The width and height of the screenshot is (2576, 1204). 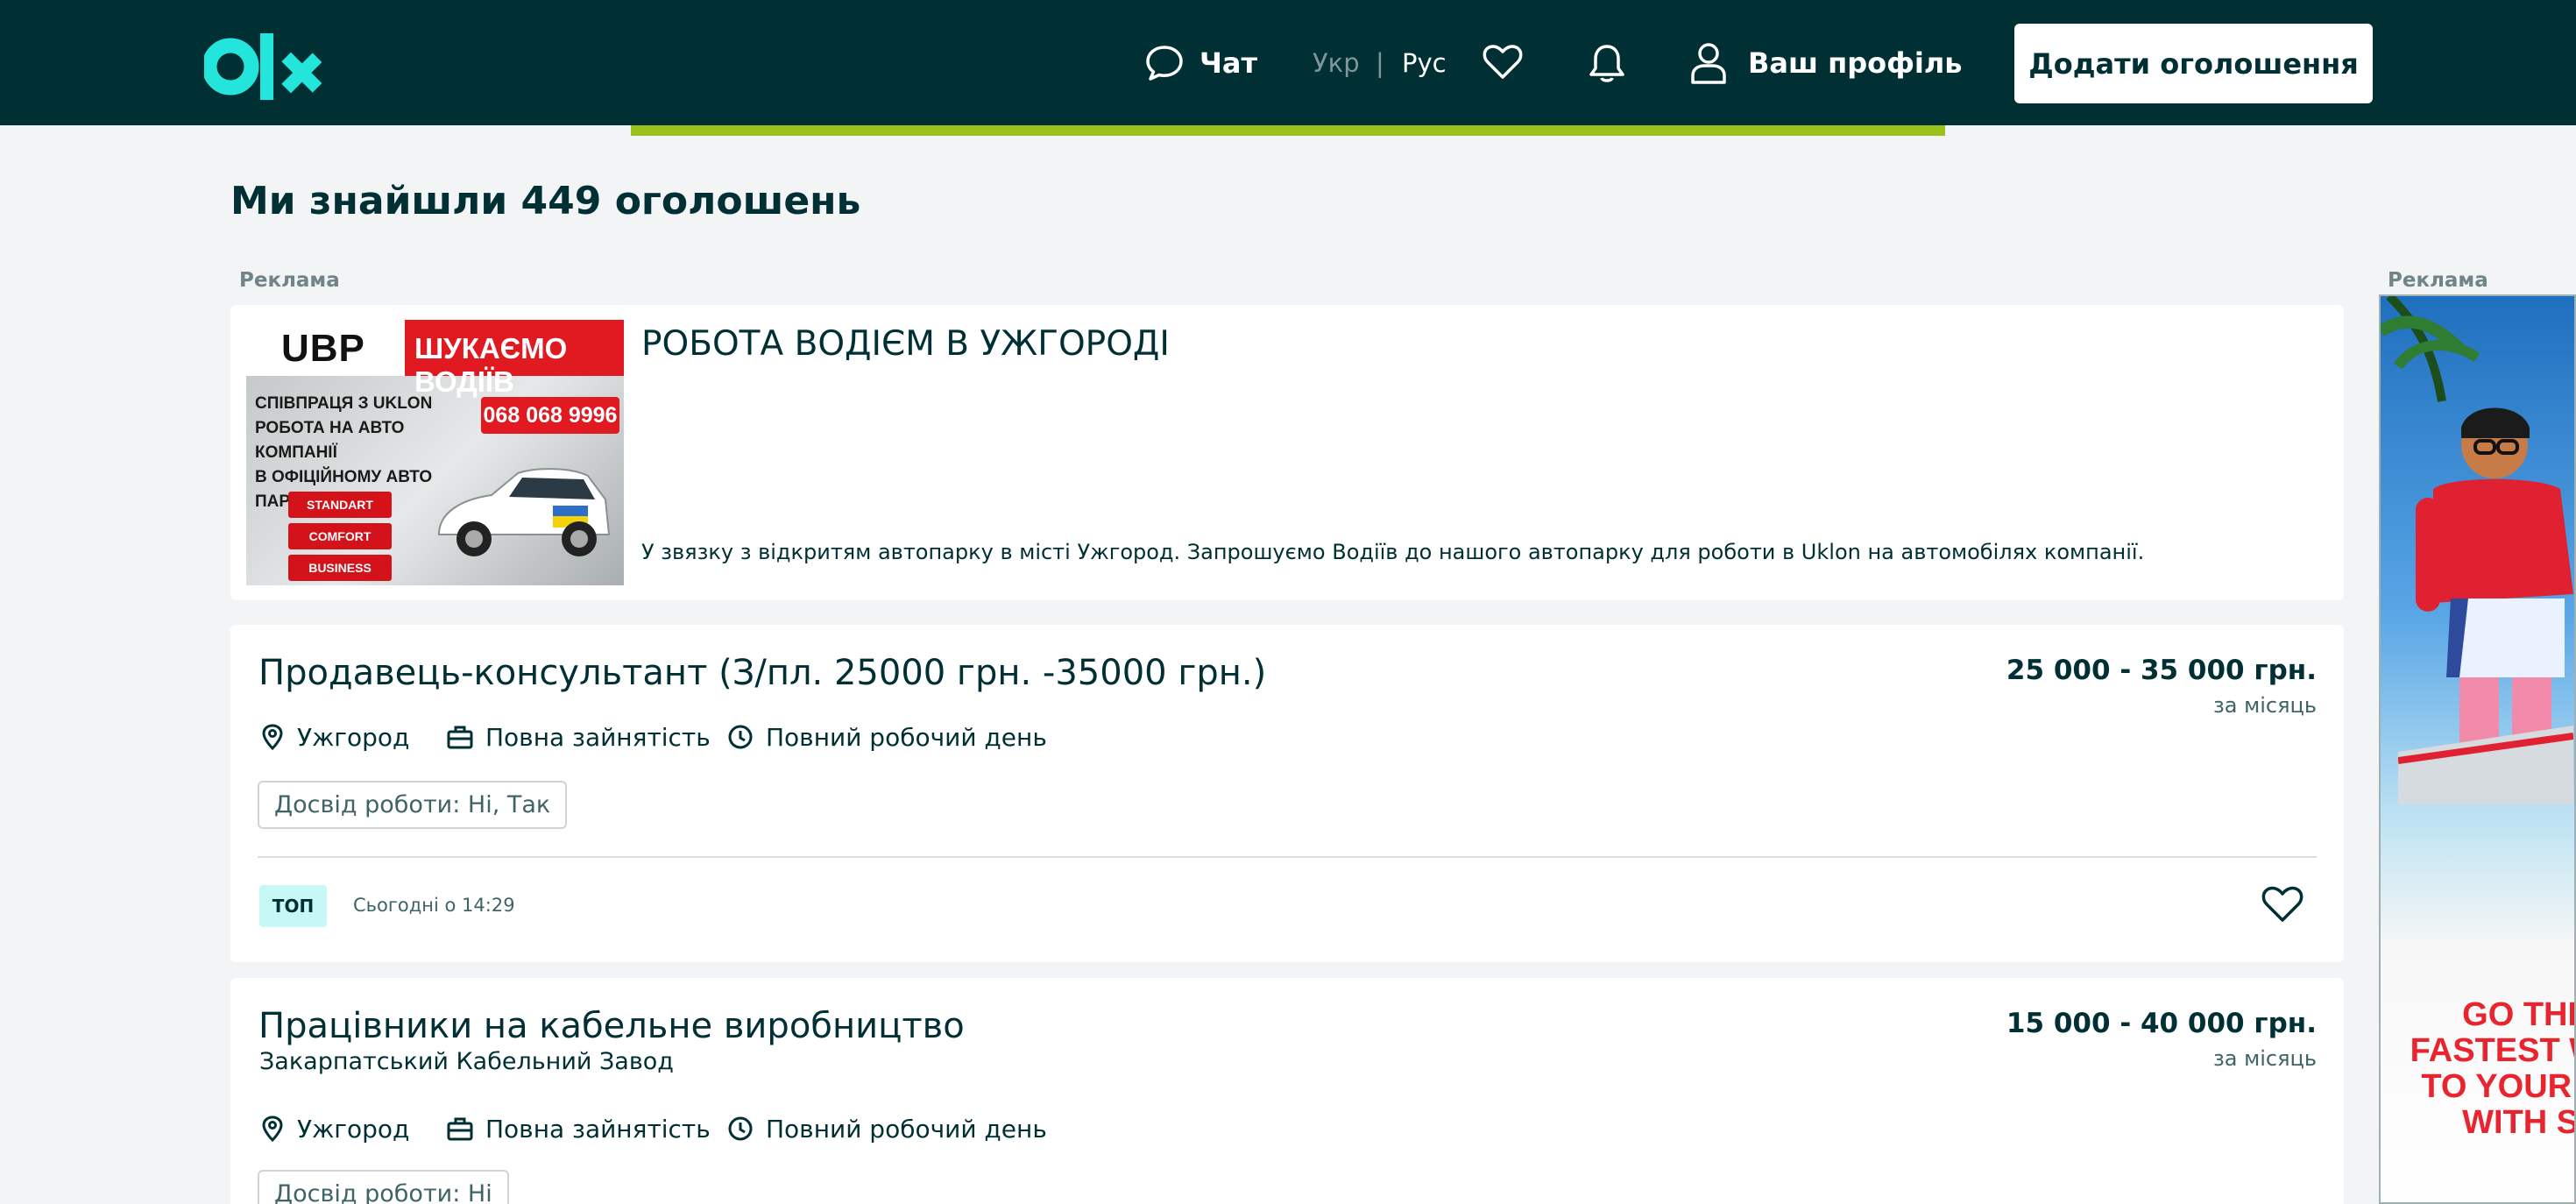 What do you see at coordinates (1855, 63) in the screenshot?
I see `profile-label: Ваш профіль` at bounding box center [1855, 63].